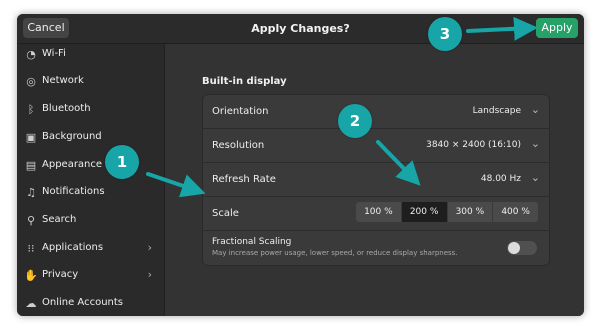  I want to click on refresh-rate-label: Refresh Rate, so click(244, 179).